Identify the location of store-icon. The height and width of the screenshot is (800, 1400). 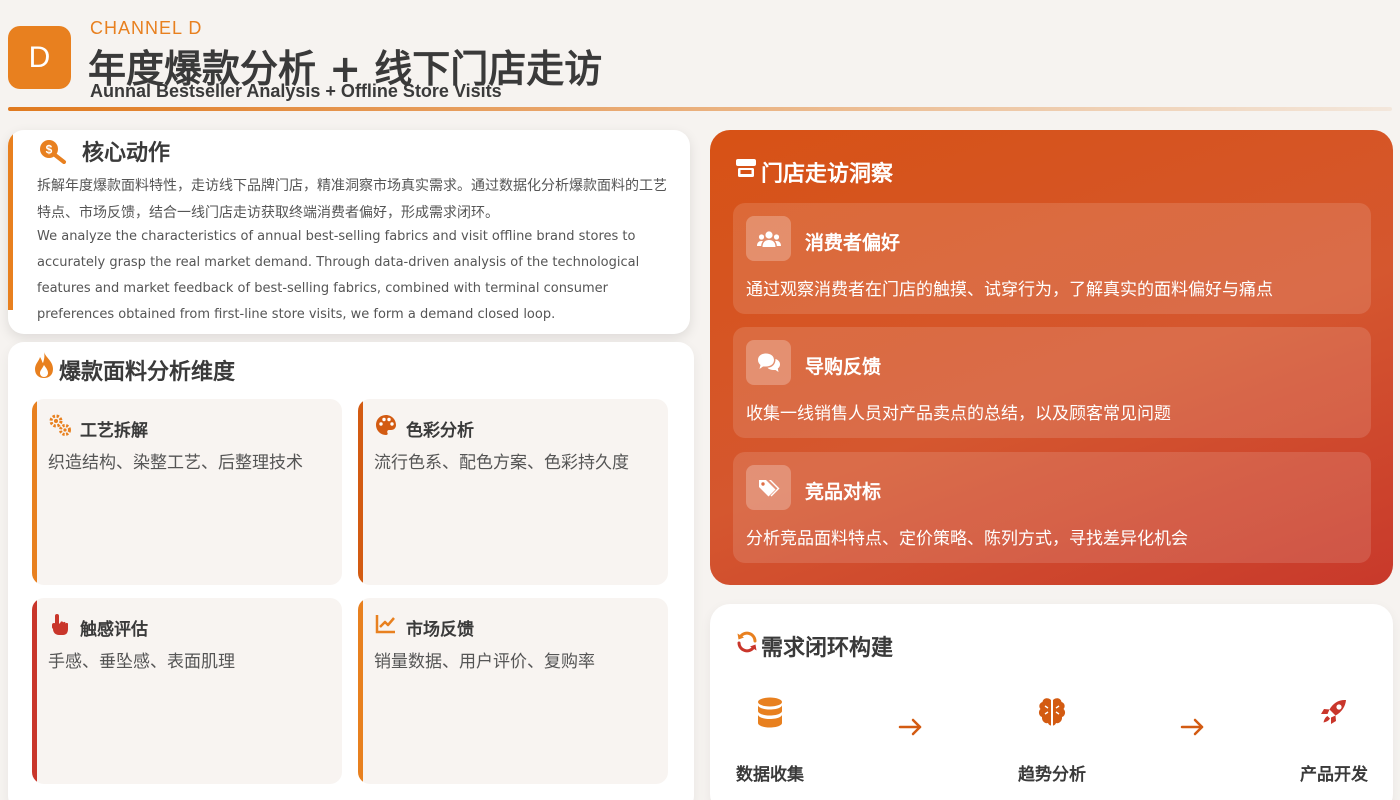
(746, 168).